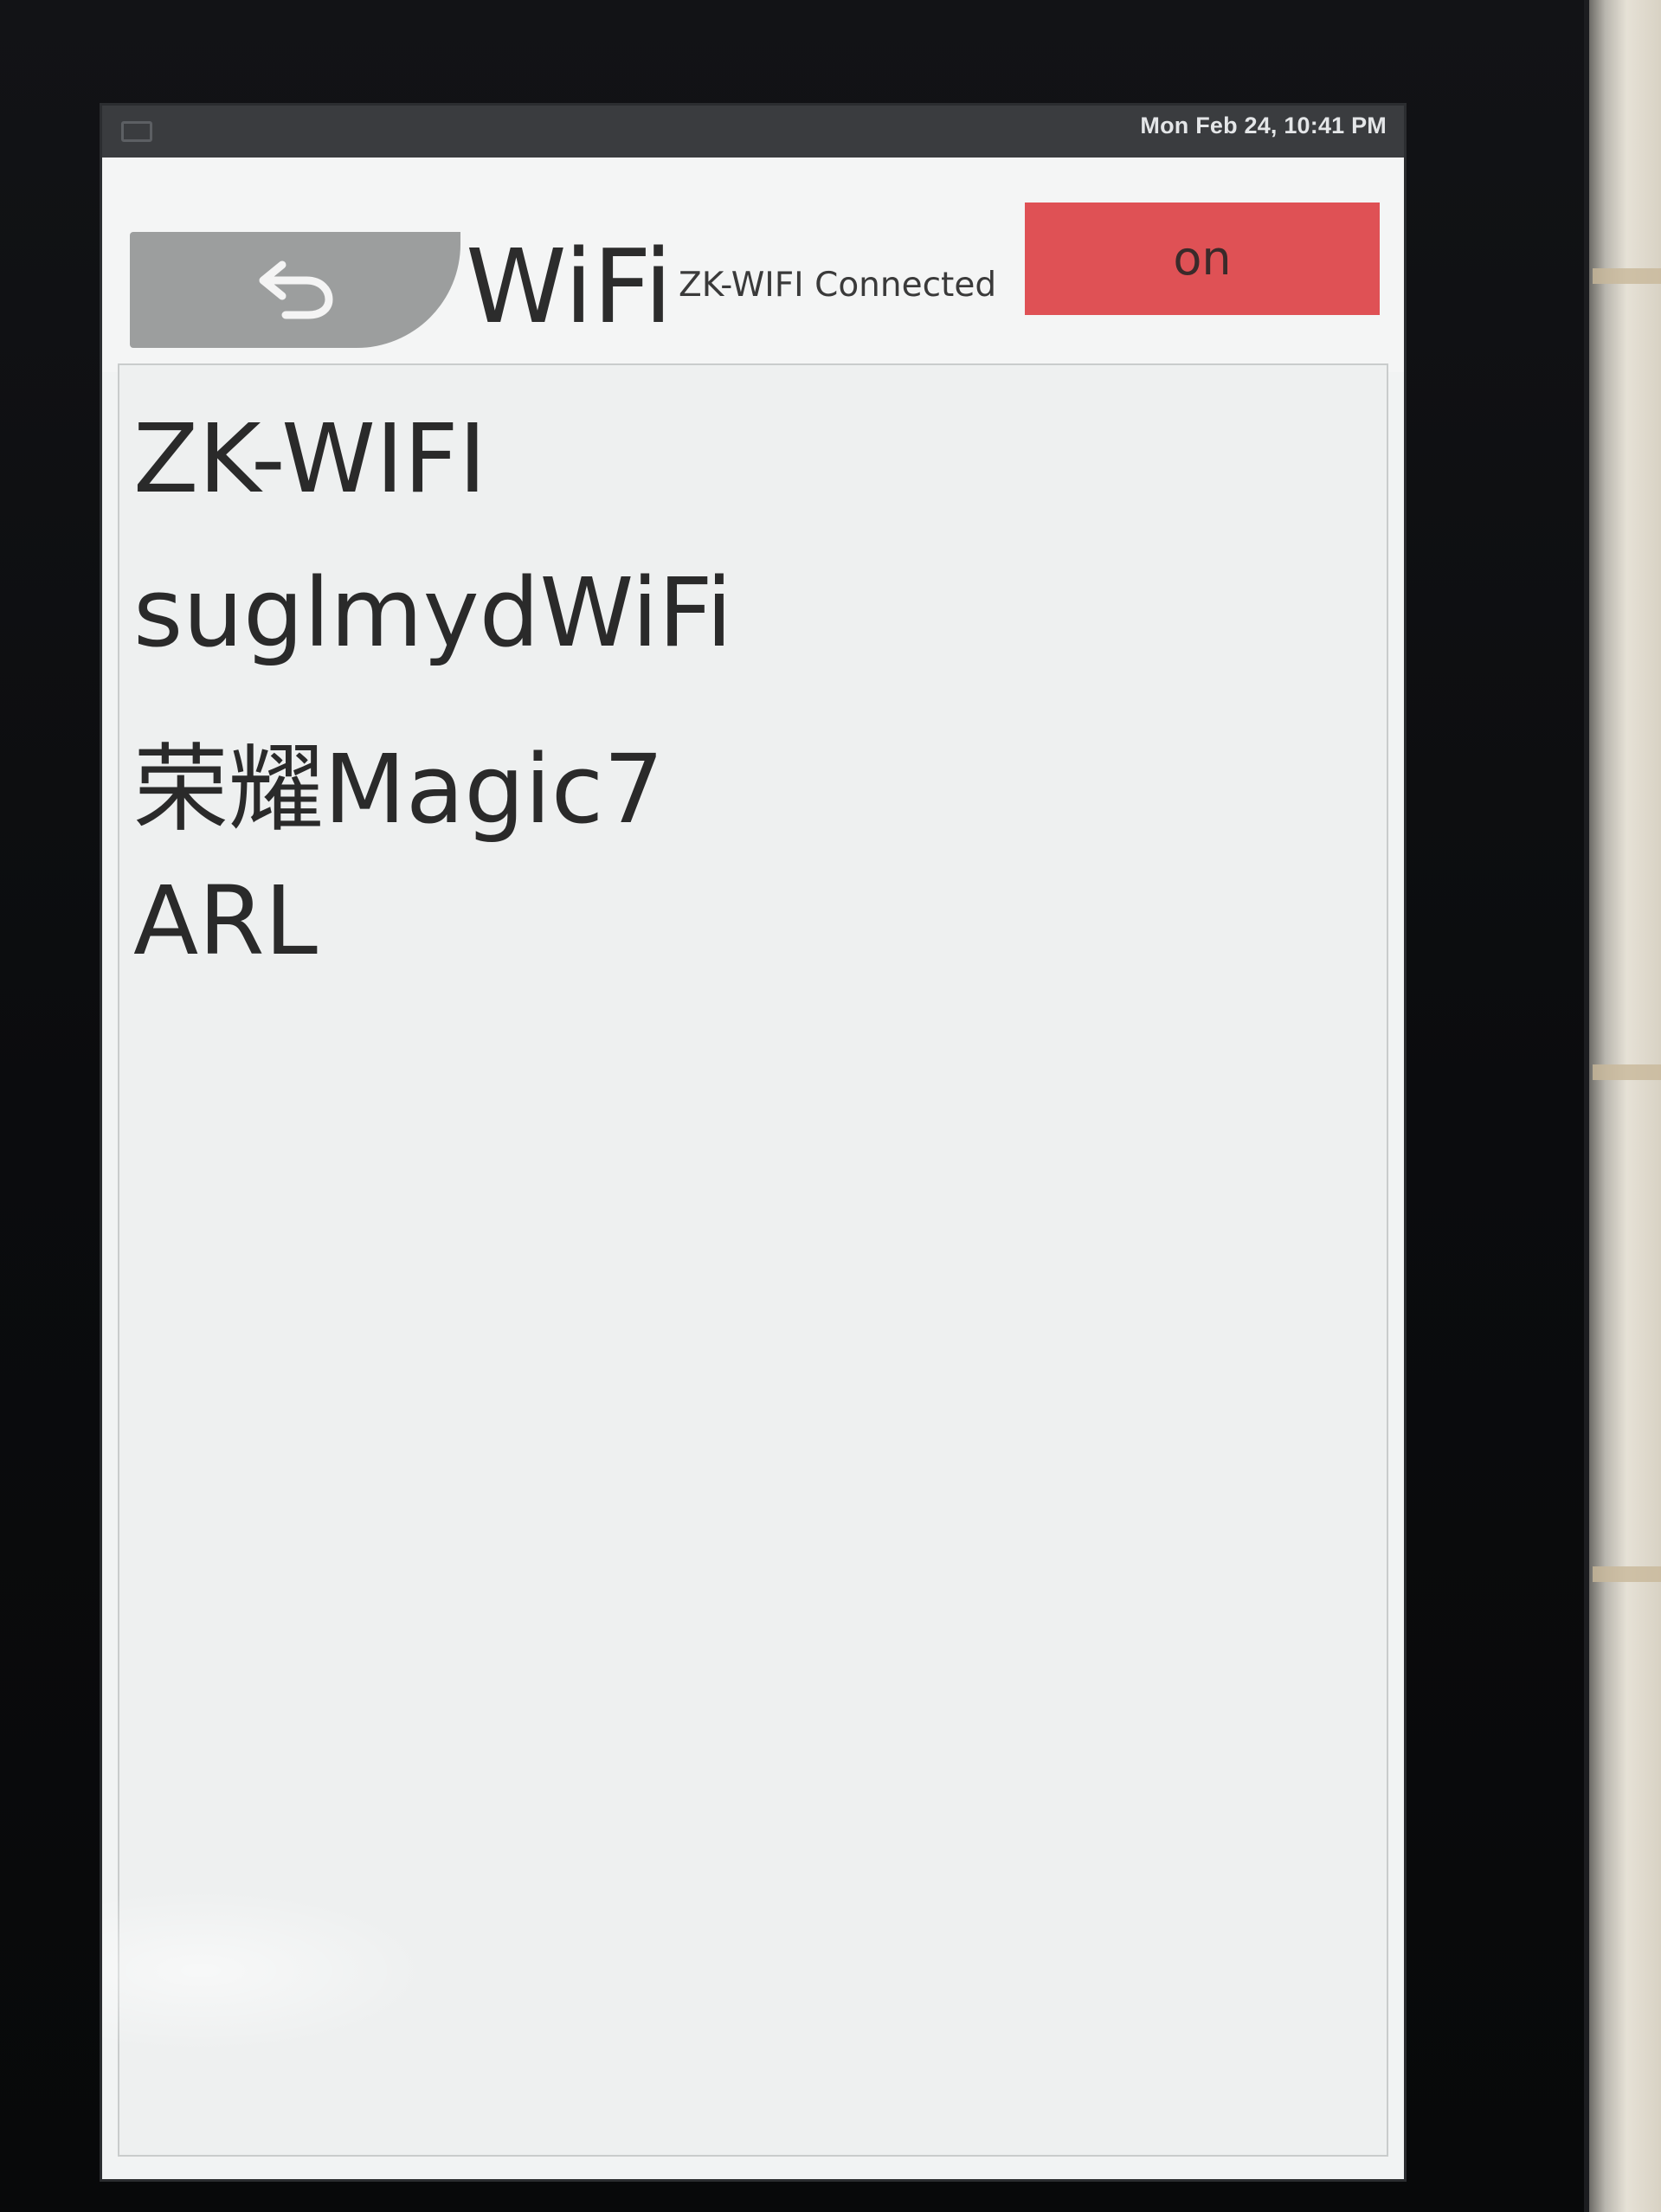 The width and height of the screenshot is (1661, 2212). I want to click on wifi-network-item: 荣耀Magic7, so click(753, 788).